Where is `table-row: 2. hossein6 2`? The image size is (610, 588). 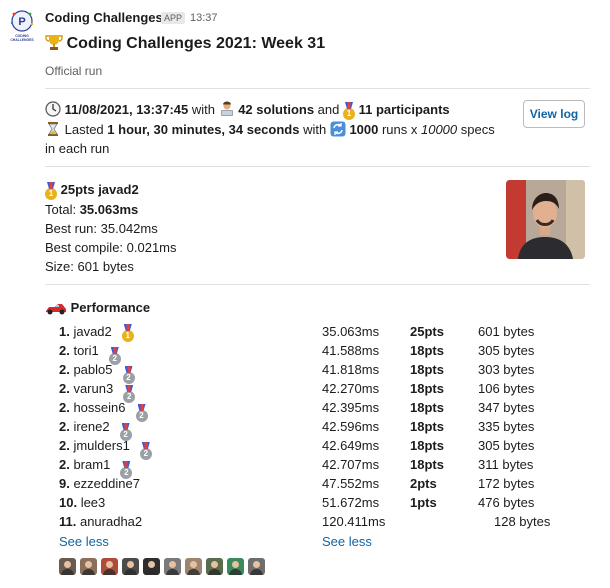 table-row: 2. hossein6 2 is located at coordinates (103, 411).